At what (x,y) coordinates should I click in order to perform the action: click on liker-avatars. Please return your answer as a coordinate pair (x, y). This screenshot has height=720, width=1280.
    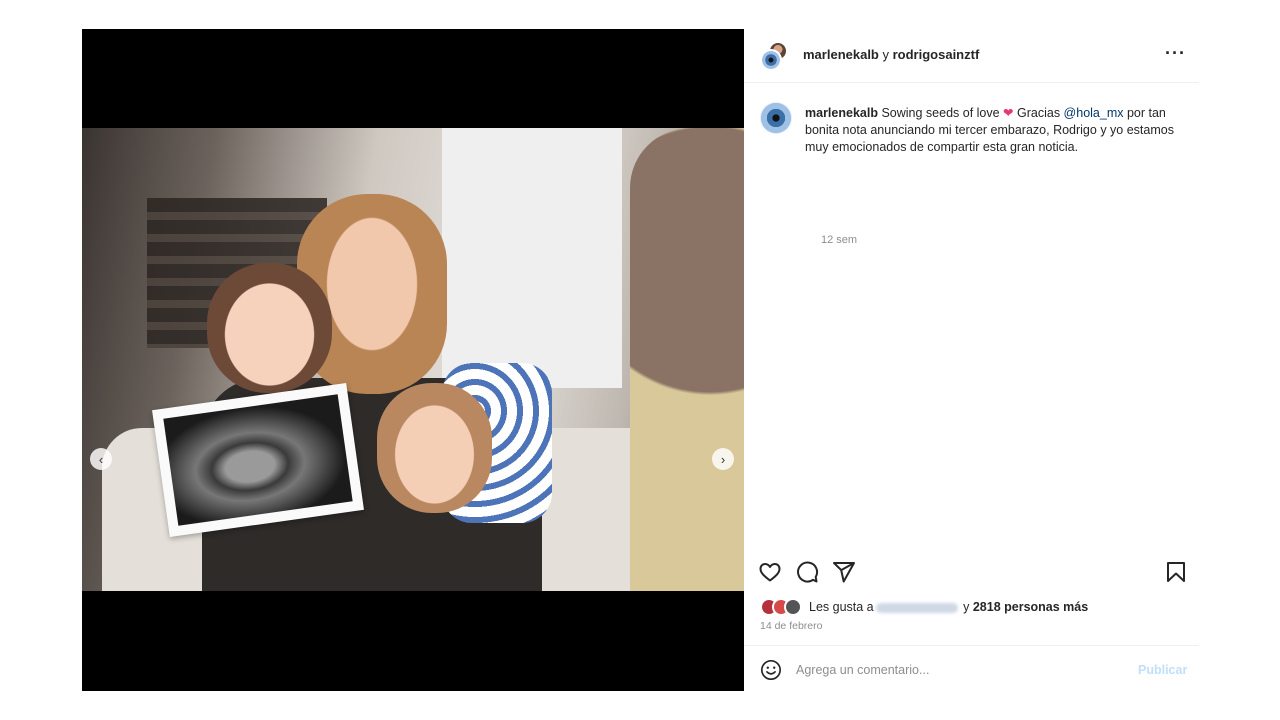
    Looking at the image, I should click on (782, 607).